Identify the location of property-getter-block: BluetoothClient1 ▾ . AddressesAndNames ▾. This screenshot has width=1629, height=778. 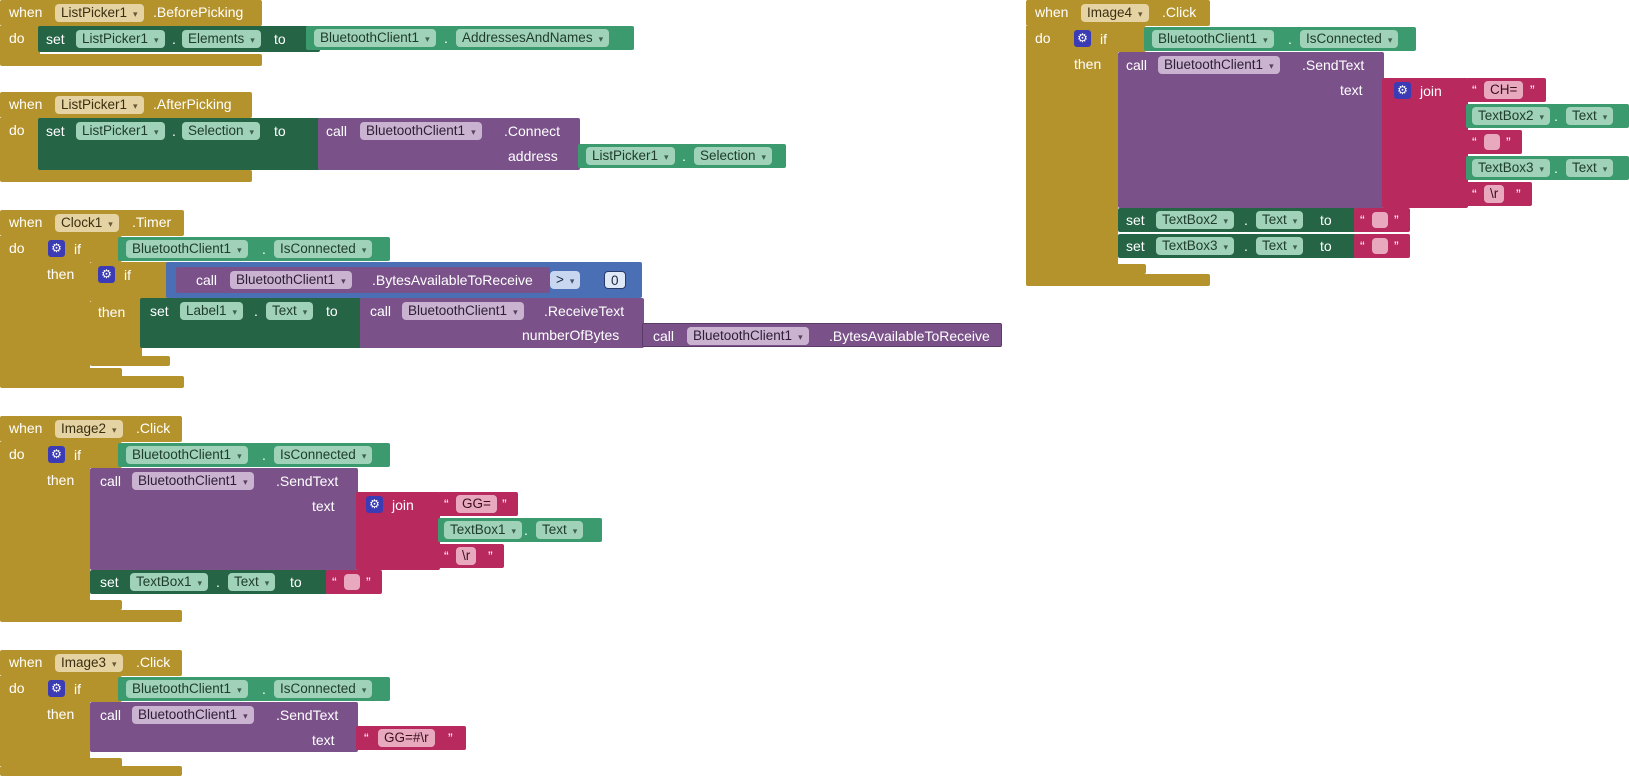
(470, 38).